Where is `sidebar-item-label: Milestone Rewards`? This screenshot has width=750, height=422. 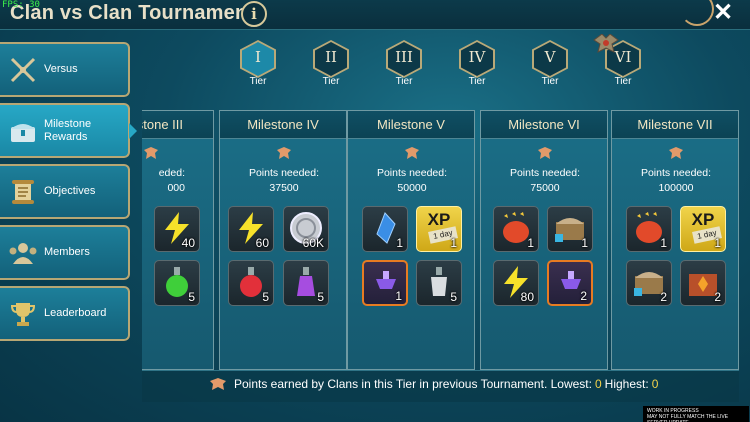
sidebar-item-label: Milestone Rewards is located at coordinates (68, 130).